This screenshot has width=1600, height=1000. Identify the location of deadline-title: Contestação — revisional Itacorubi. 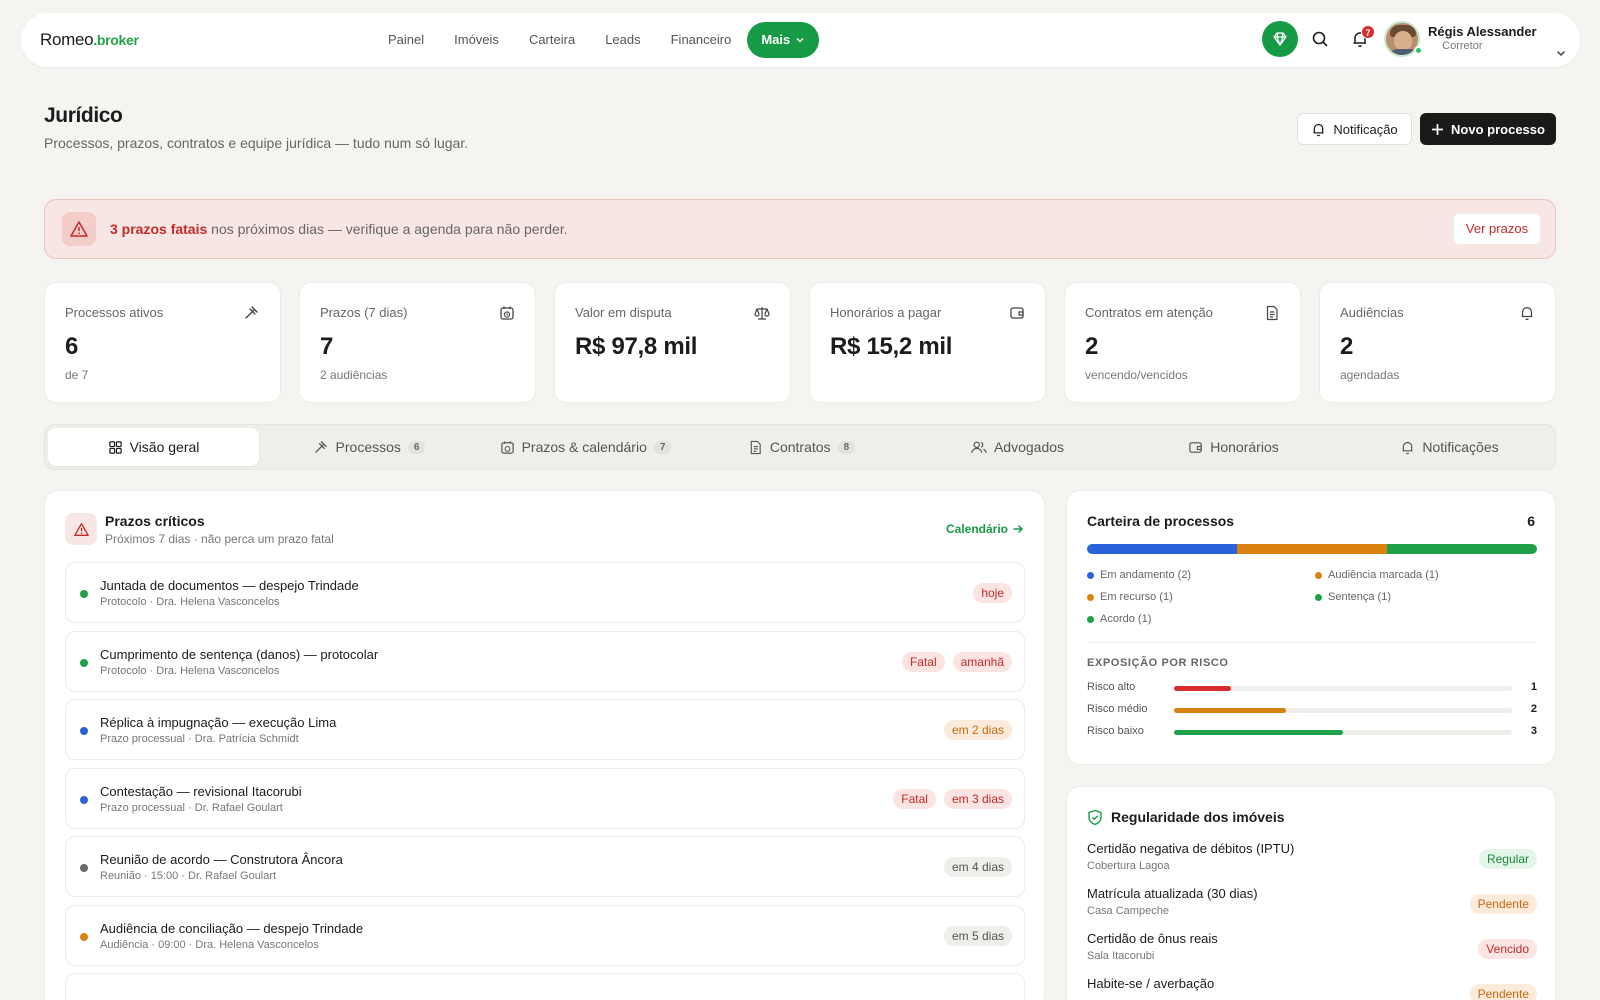
(201, 791).